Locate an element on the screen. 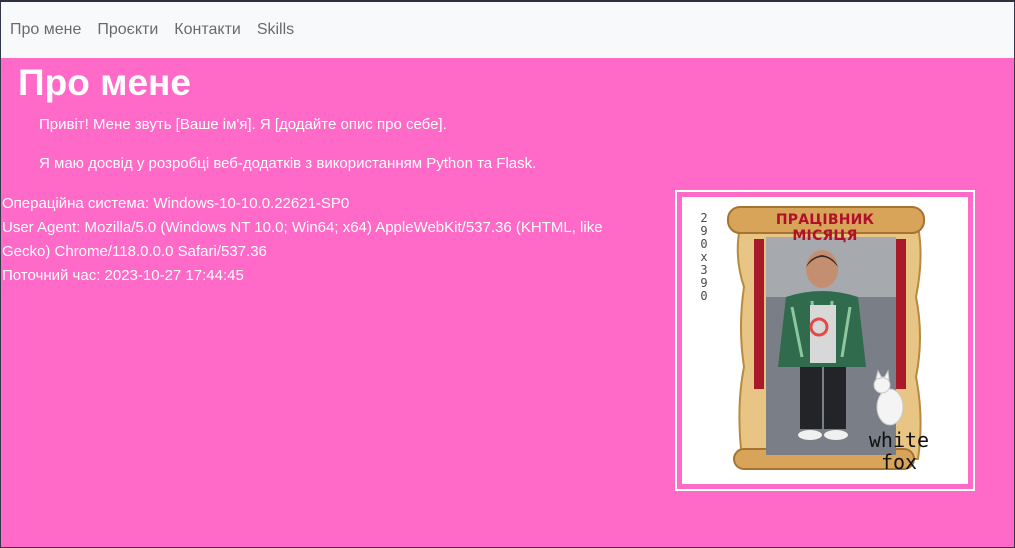 The height and width of the screenshot is (548, 1015). nav-link-projects: Проєкти is located at coordinates (127, 30).